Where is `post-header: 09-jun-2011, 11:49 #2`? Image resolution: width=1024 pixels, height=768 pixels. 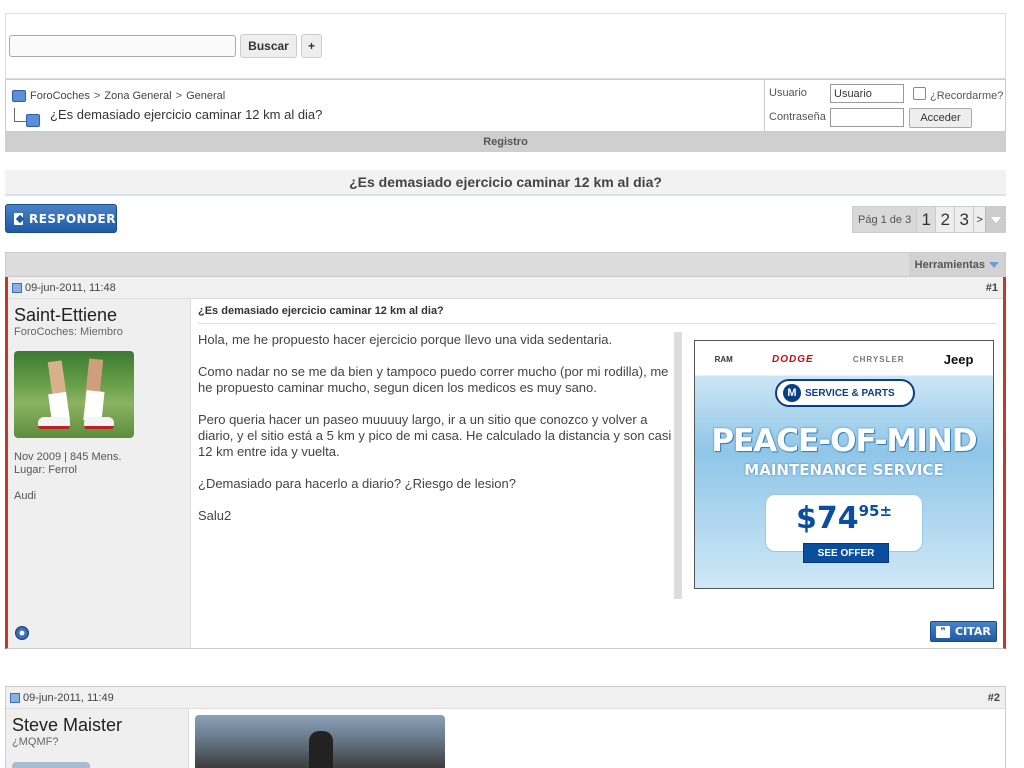 post-header: 09-jun-2011, 11:49 #2 is located at coordinates (505, 698).